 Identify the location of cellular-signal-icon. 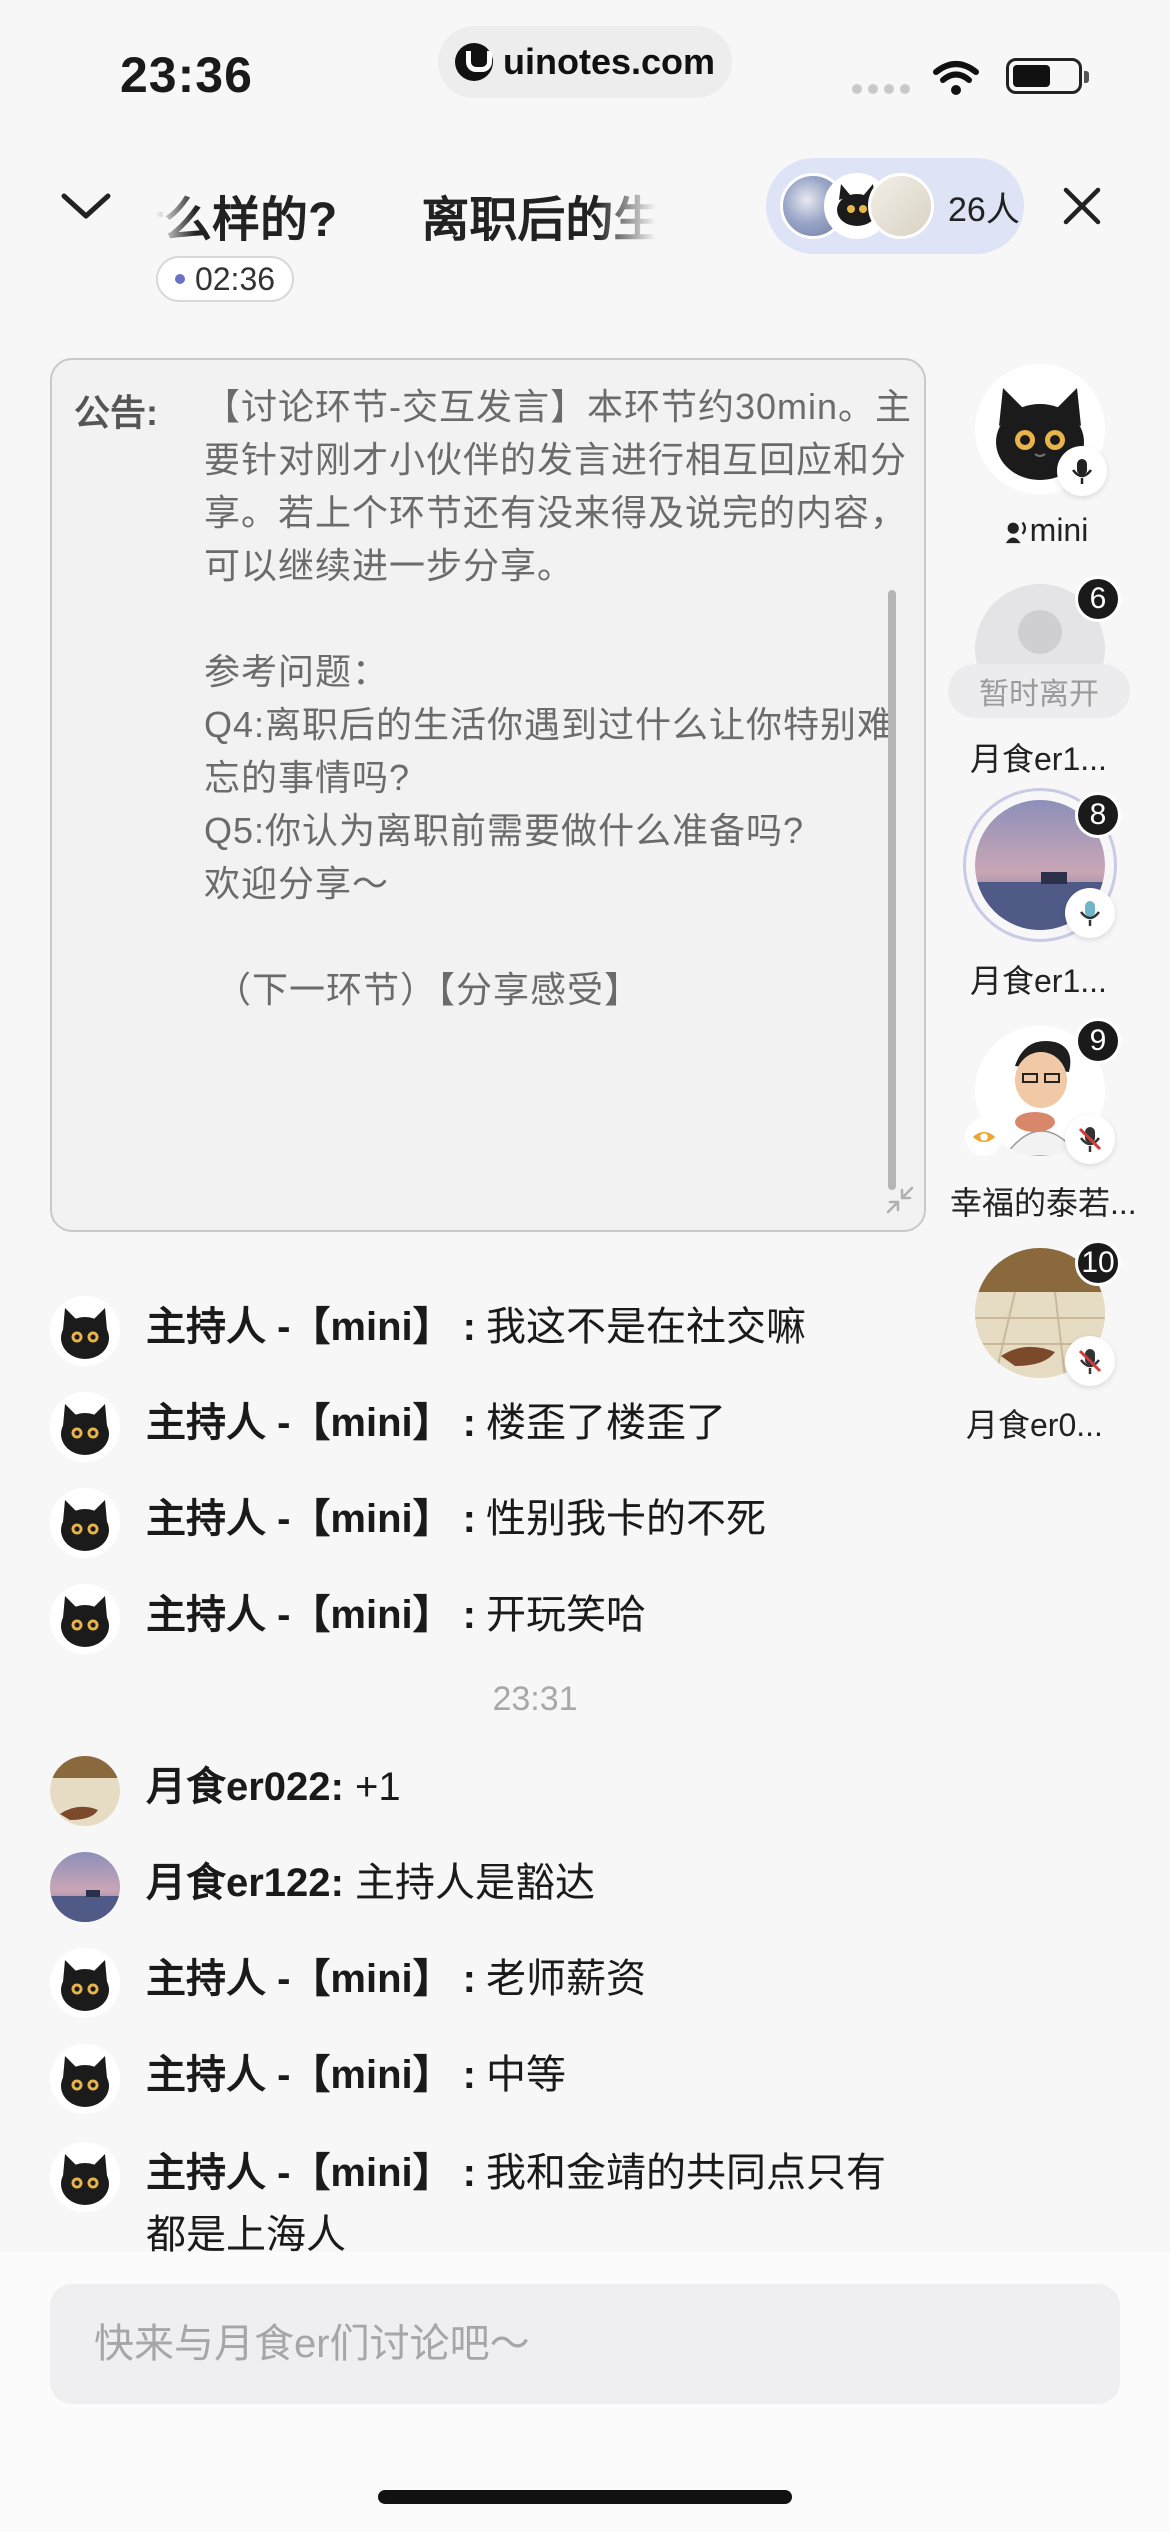
(881, 89).